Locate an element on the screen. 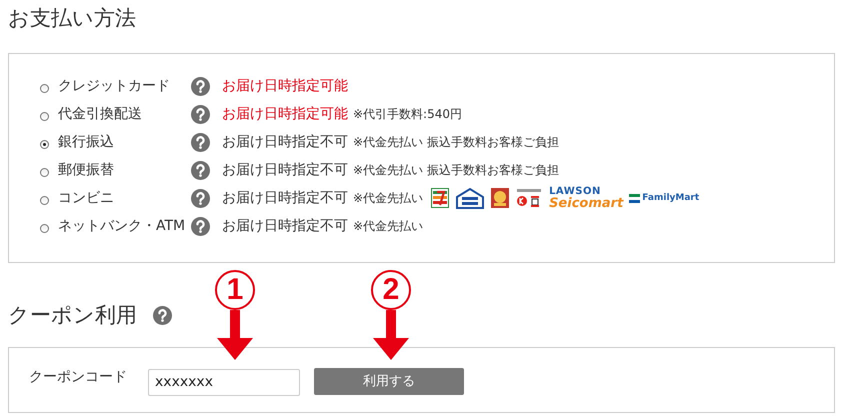 The image size is (850, 420). payment-method-label: クレジットカード is located at coordinates (114, 86).